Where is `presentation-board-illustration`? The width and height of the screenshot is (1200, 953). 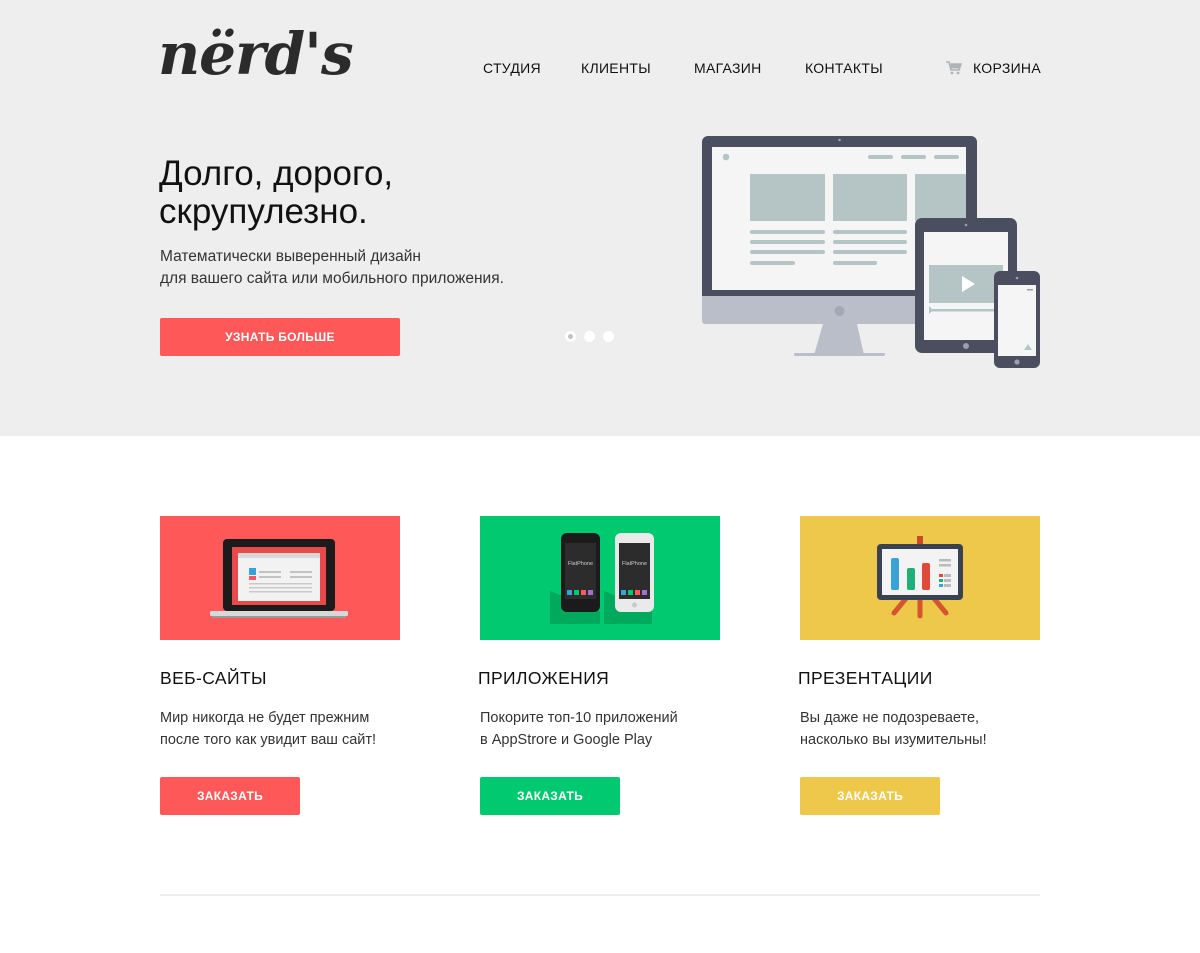
presentation-board-illustration is located at coordinates (920, 578).